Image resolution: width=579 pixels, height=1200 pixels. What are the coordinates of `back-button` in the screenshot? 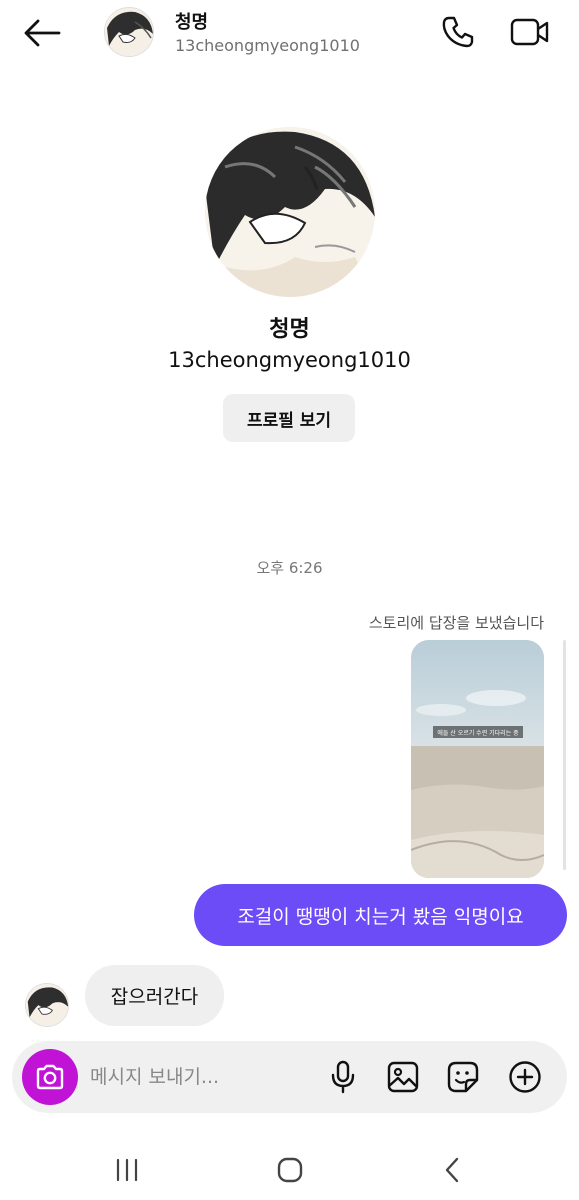 It's located at (42, 33).